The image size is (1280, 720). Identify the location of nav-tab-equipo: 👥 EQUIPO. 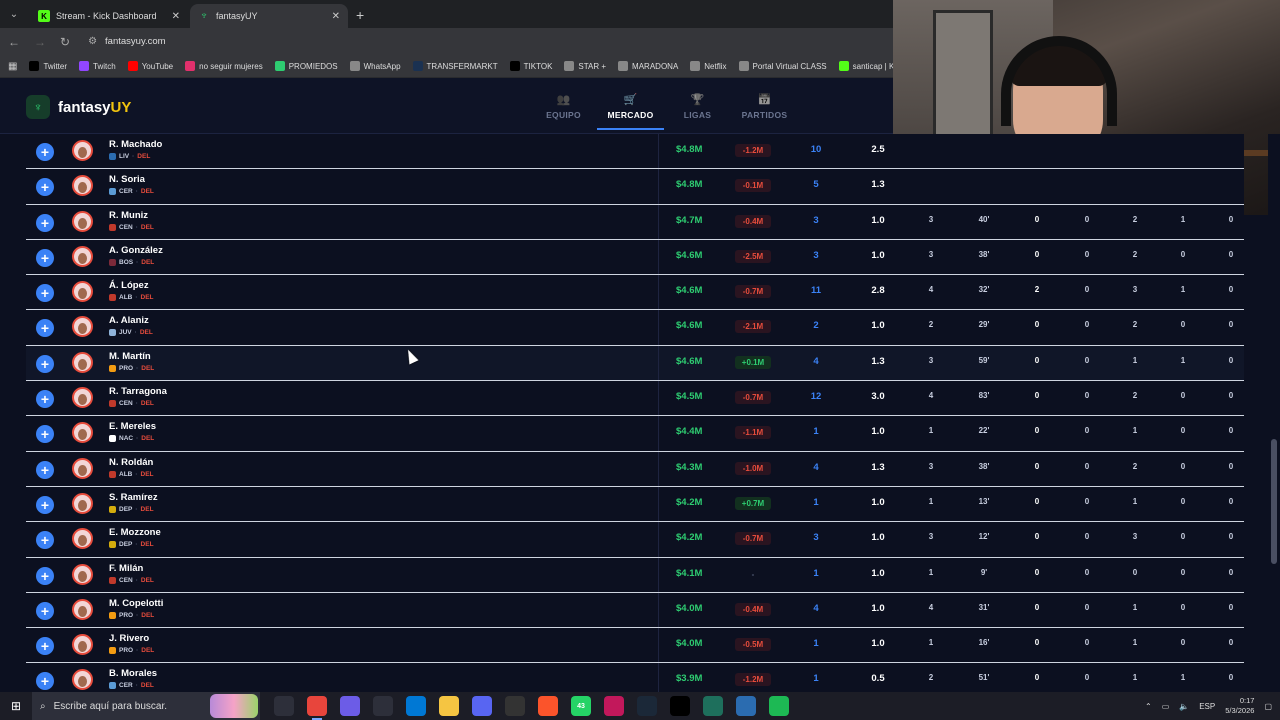
(563, 106).